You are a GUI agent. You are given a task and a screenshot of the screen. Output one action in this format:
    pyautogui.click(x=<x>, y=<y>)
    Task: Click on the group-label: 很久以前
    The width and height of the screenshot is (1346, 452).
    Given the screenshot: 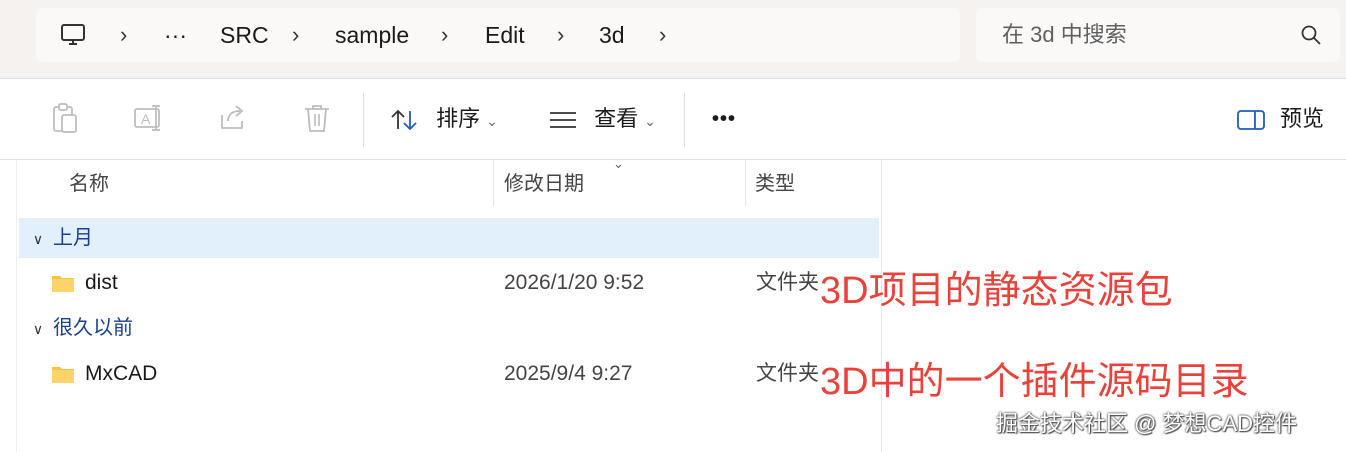 What is the action you would take?
    pyautogui.click(x=93, y=328)
    